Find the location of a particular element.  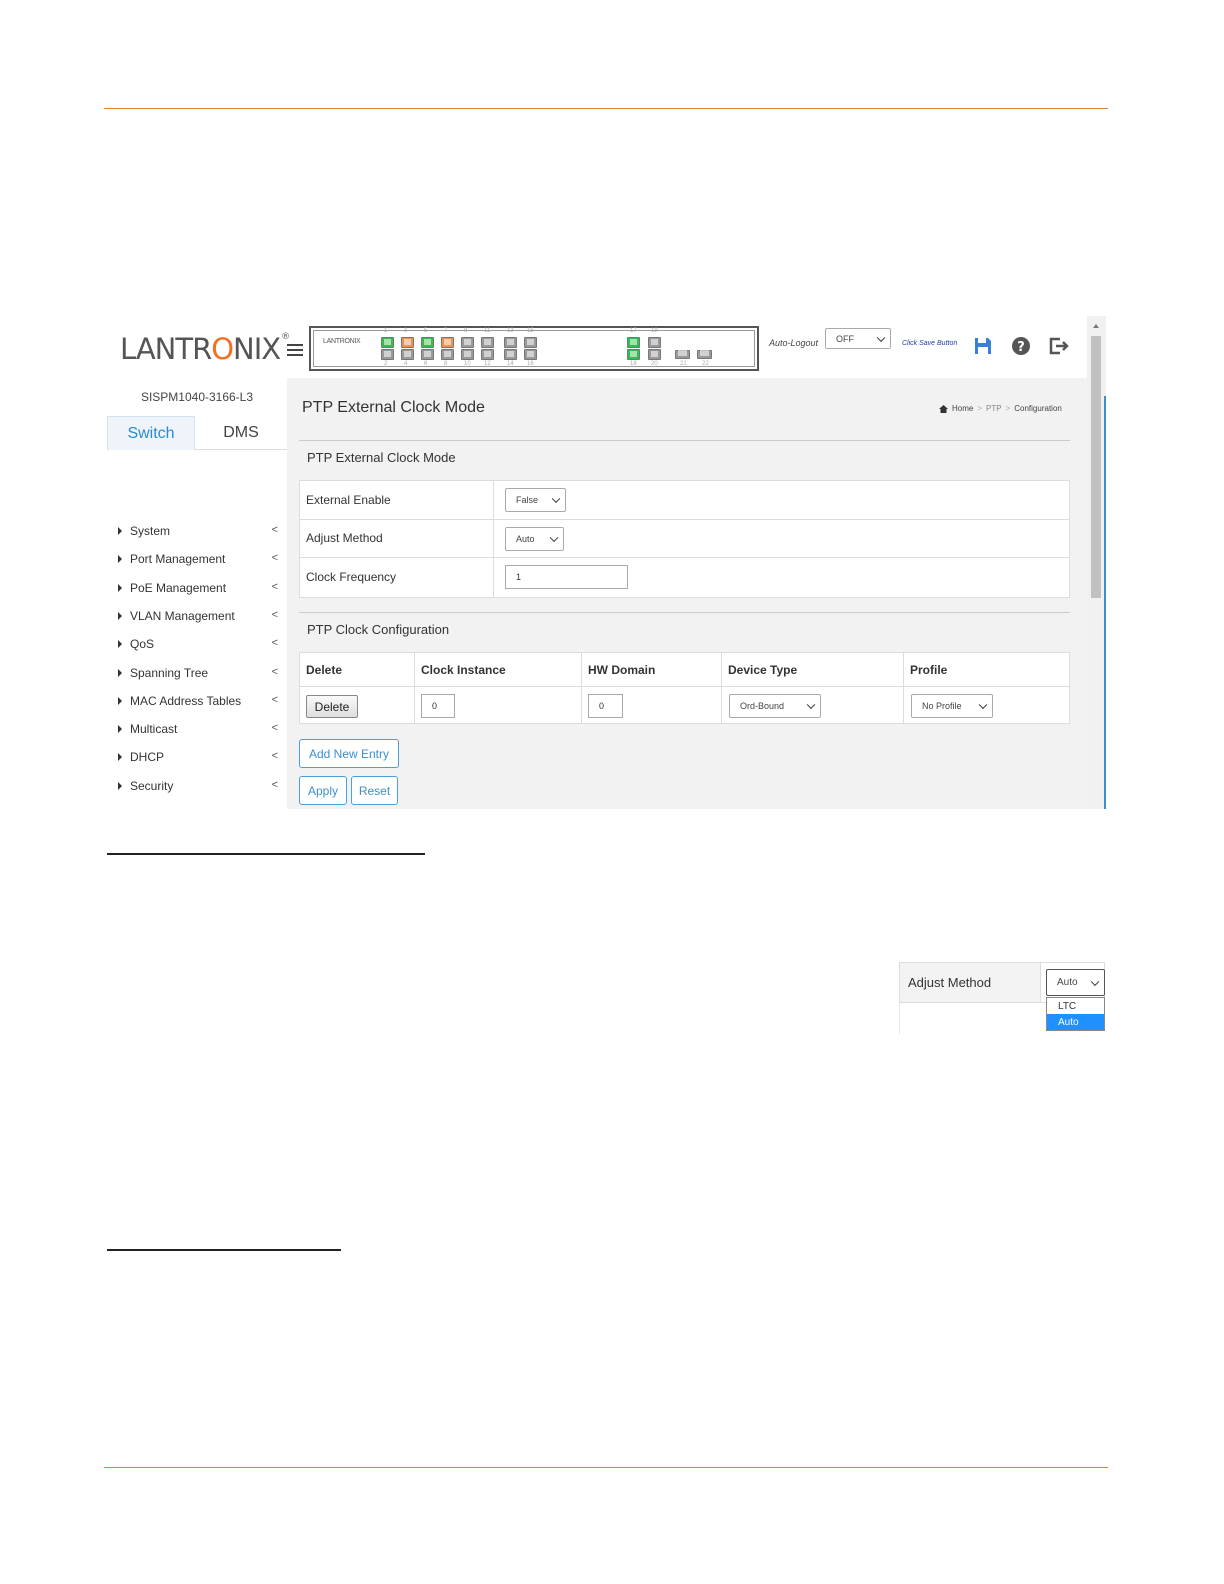

device-name: SISPM1040-3166-L3 is located at coordinates (197, 397).